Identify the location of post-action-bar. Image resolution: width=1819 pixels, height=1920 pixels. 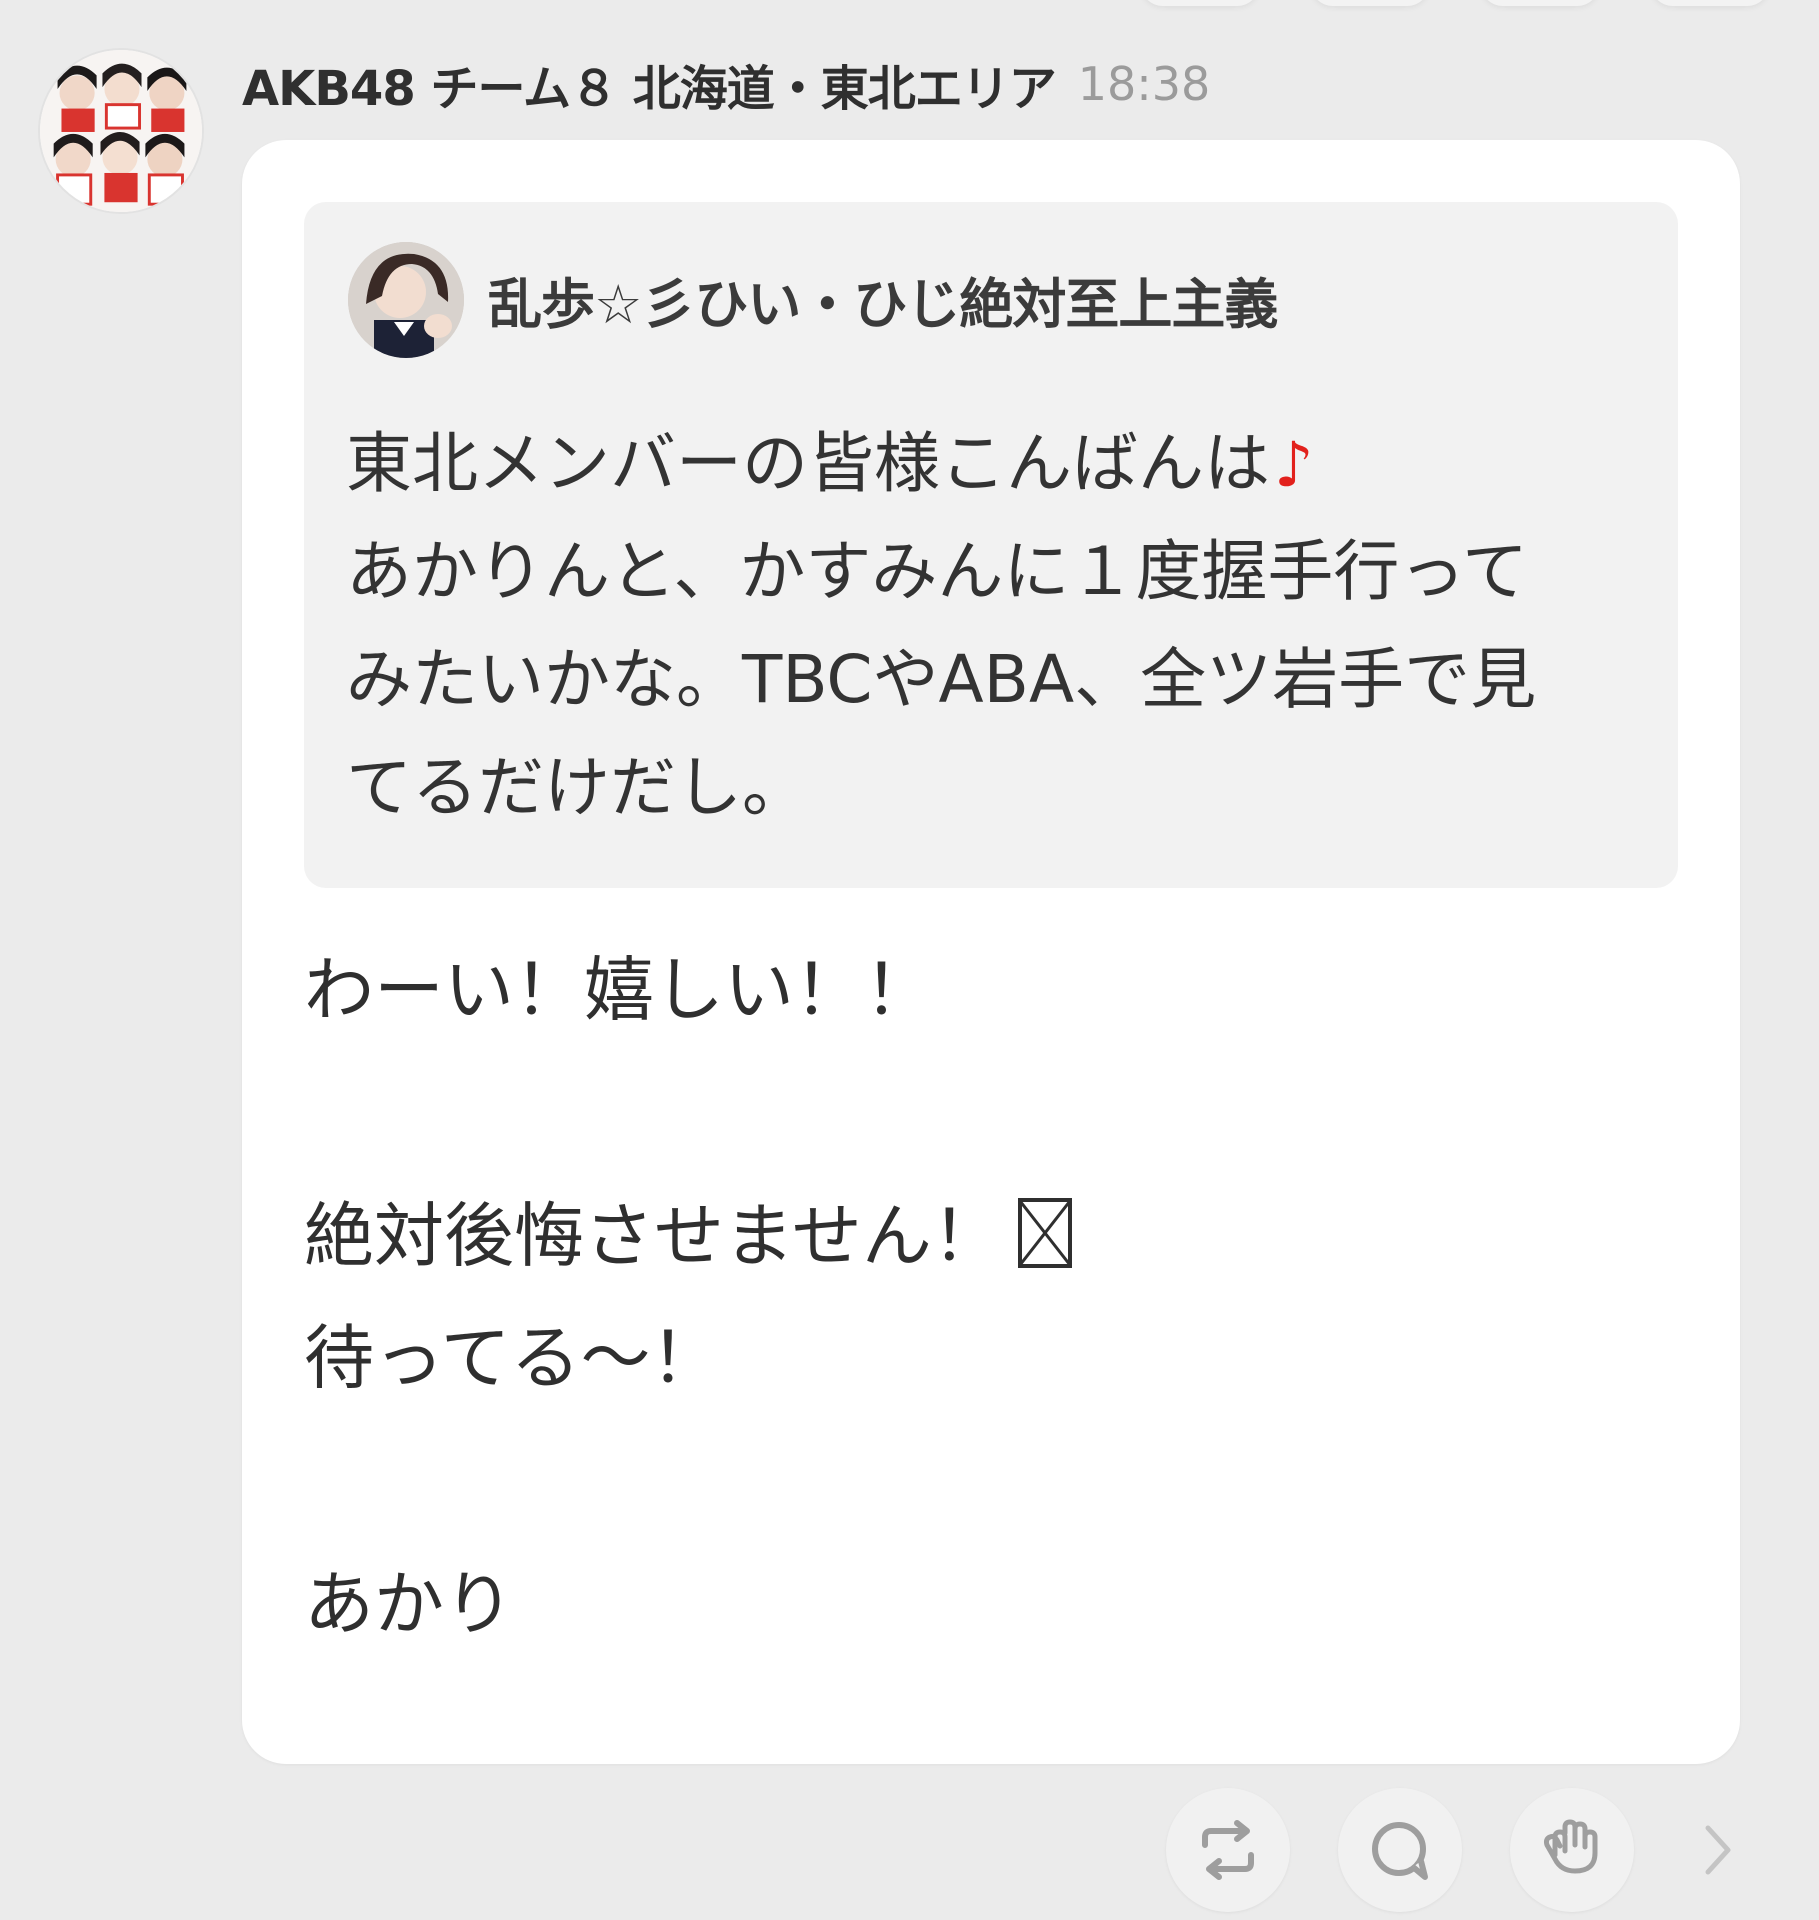
(1457, 1850).